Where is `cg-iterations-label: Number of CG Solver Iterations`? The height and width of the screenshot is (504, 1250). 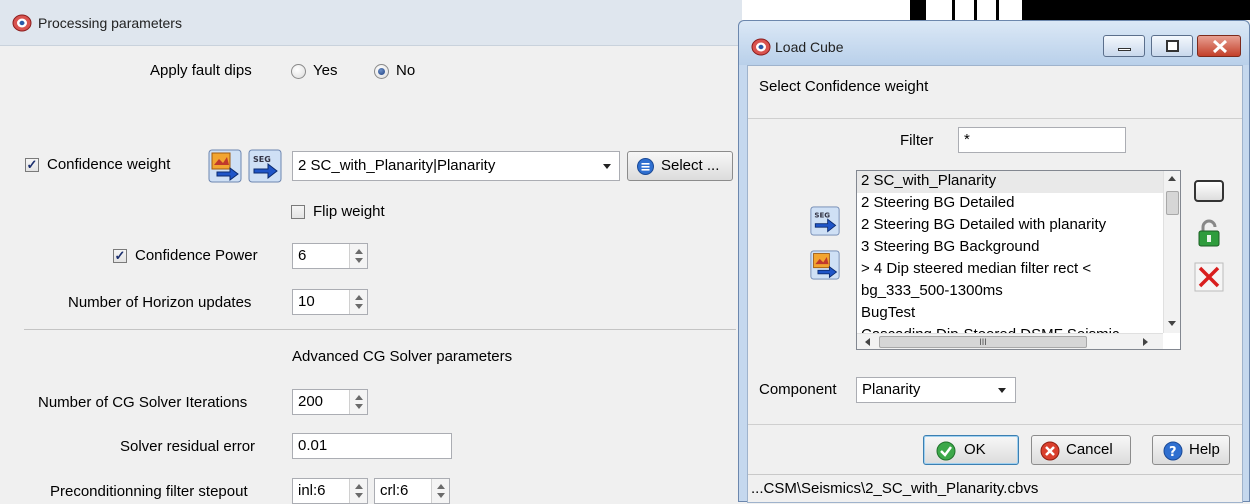 cg-iterations-label: Number of CG Solver Iterations is located at coordinates (143, 402).